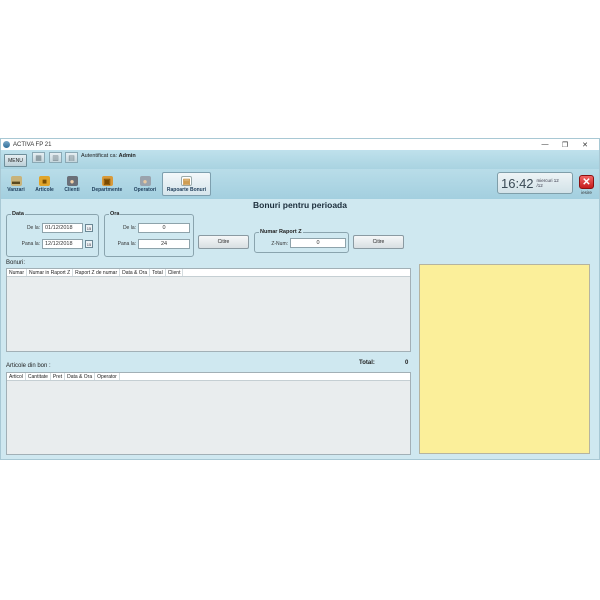  I want to click on keyboard-icon: ▦, so click(38, 157).